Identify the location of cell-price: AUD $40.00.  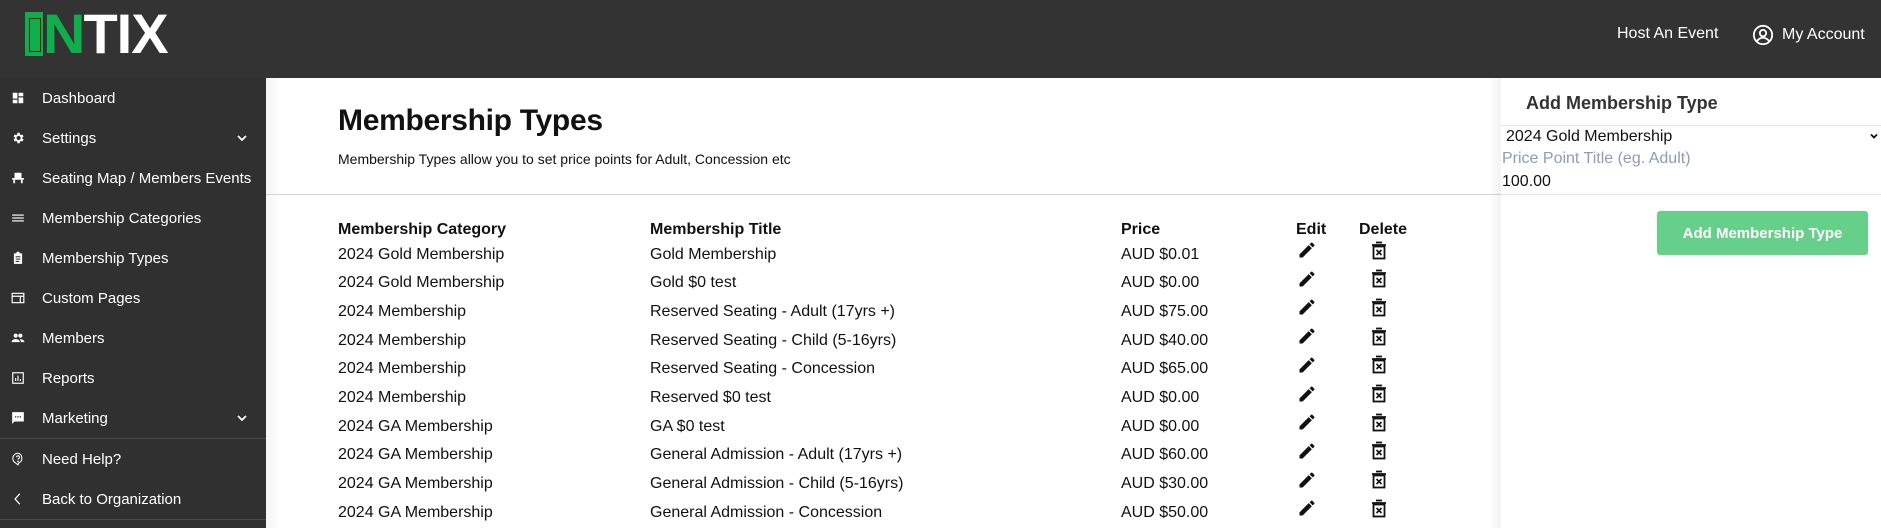
(1165, 340).